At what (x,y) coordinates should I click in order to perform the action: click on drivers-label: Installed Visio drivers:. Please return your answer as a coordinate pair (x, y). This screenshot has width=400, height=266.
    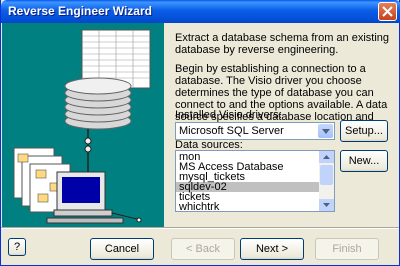
    Looking at the image, I should click on (228, 115).